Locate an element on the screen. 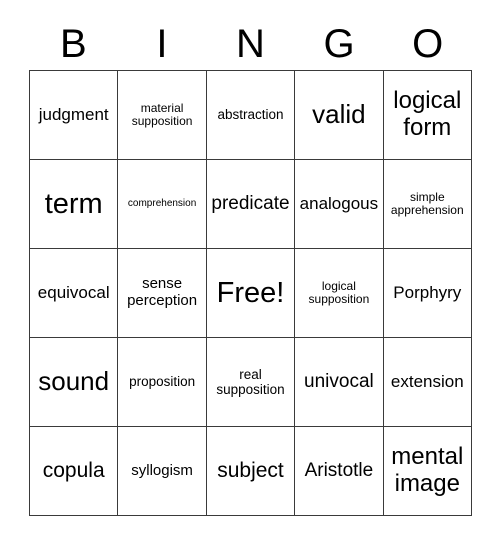  bingo-cell-label: simple apprehension is located at coordinates (427, 203).